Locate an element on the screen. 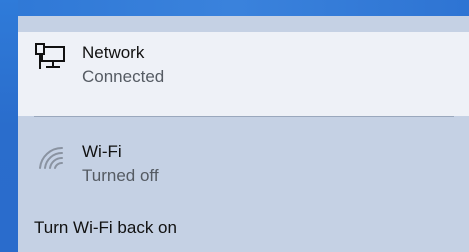 The image size is (469, 252). wifi-status: Turned off is located at coordinates (120, 175).